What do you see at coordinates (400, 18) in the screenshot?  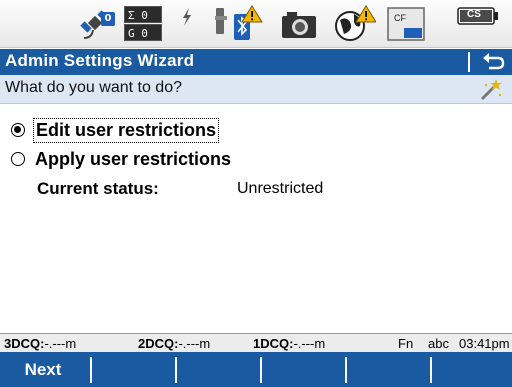 I see `cf-label: CF` at bounding box center [400, 18].